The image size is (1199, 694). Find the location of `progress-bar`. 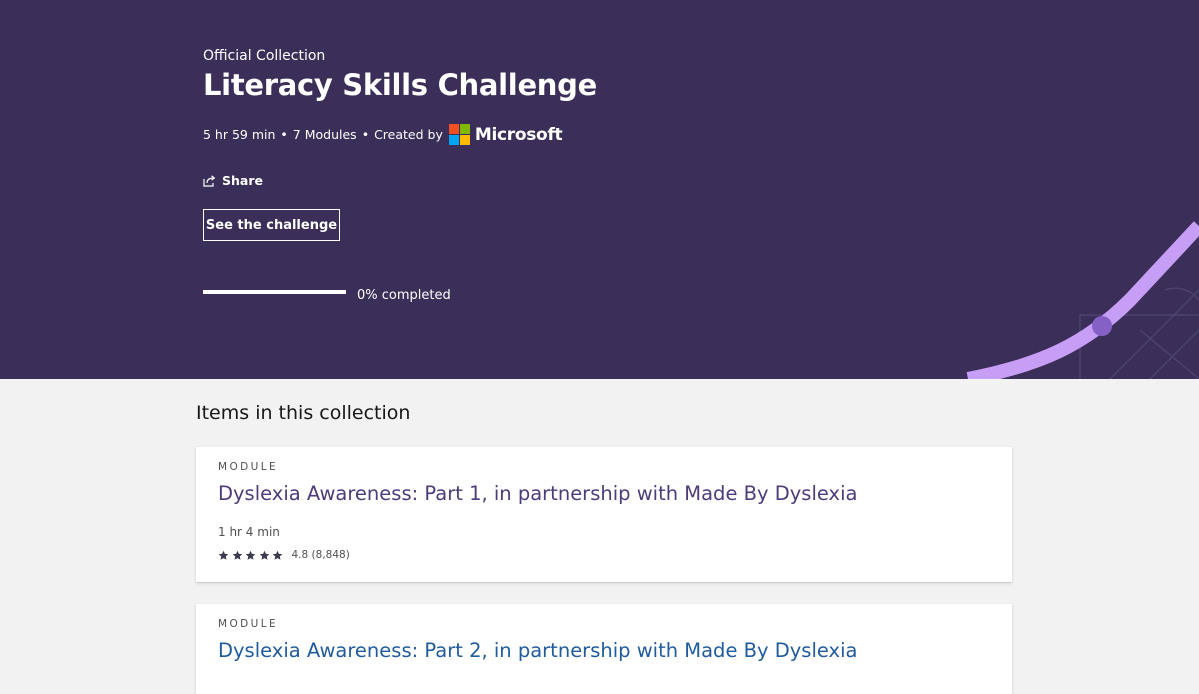

progress-bar is located at coordinates (274, 292).